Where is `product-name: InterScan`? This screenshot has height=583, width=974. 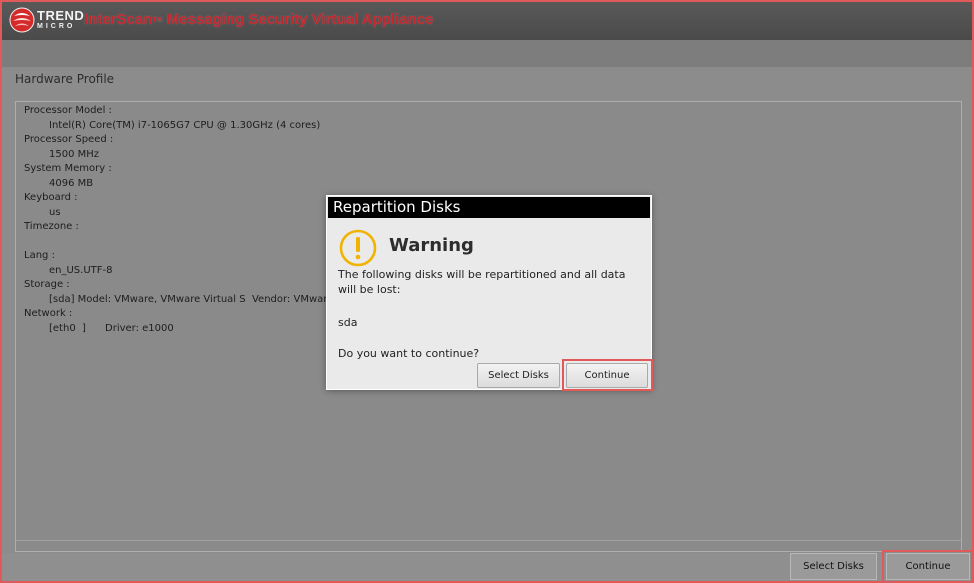
product-name: InterScan is located at coordinates (118, 19).